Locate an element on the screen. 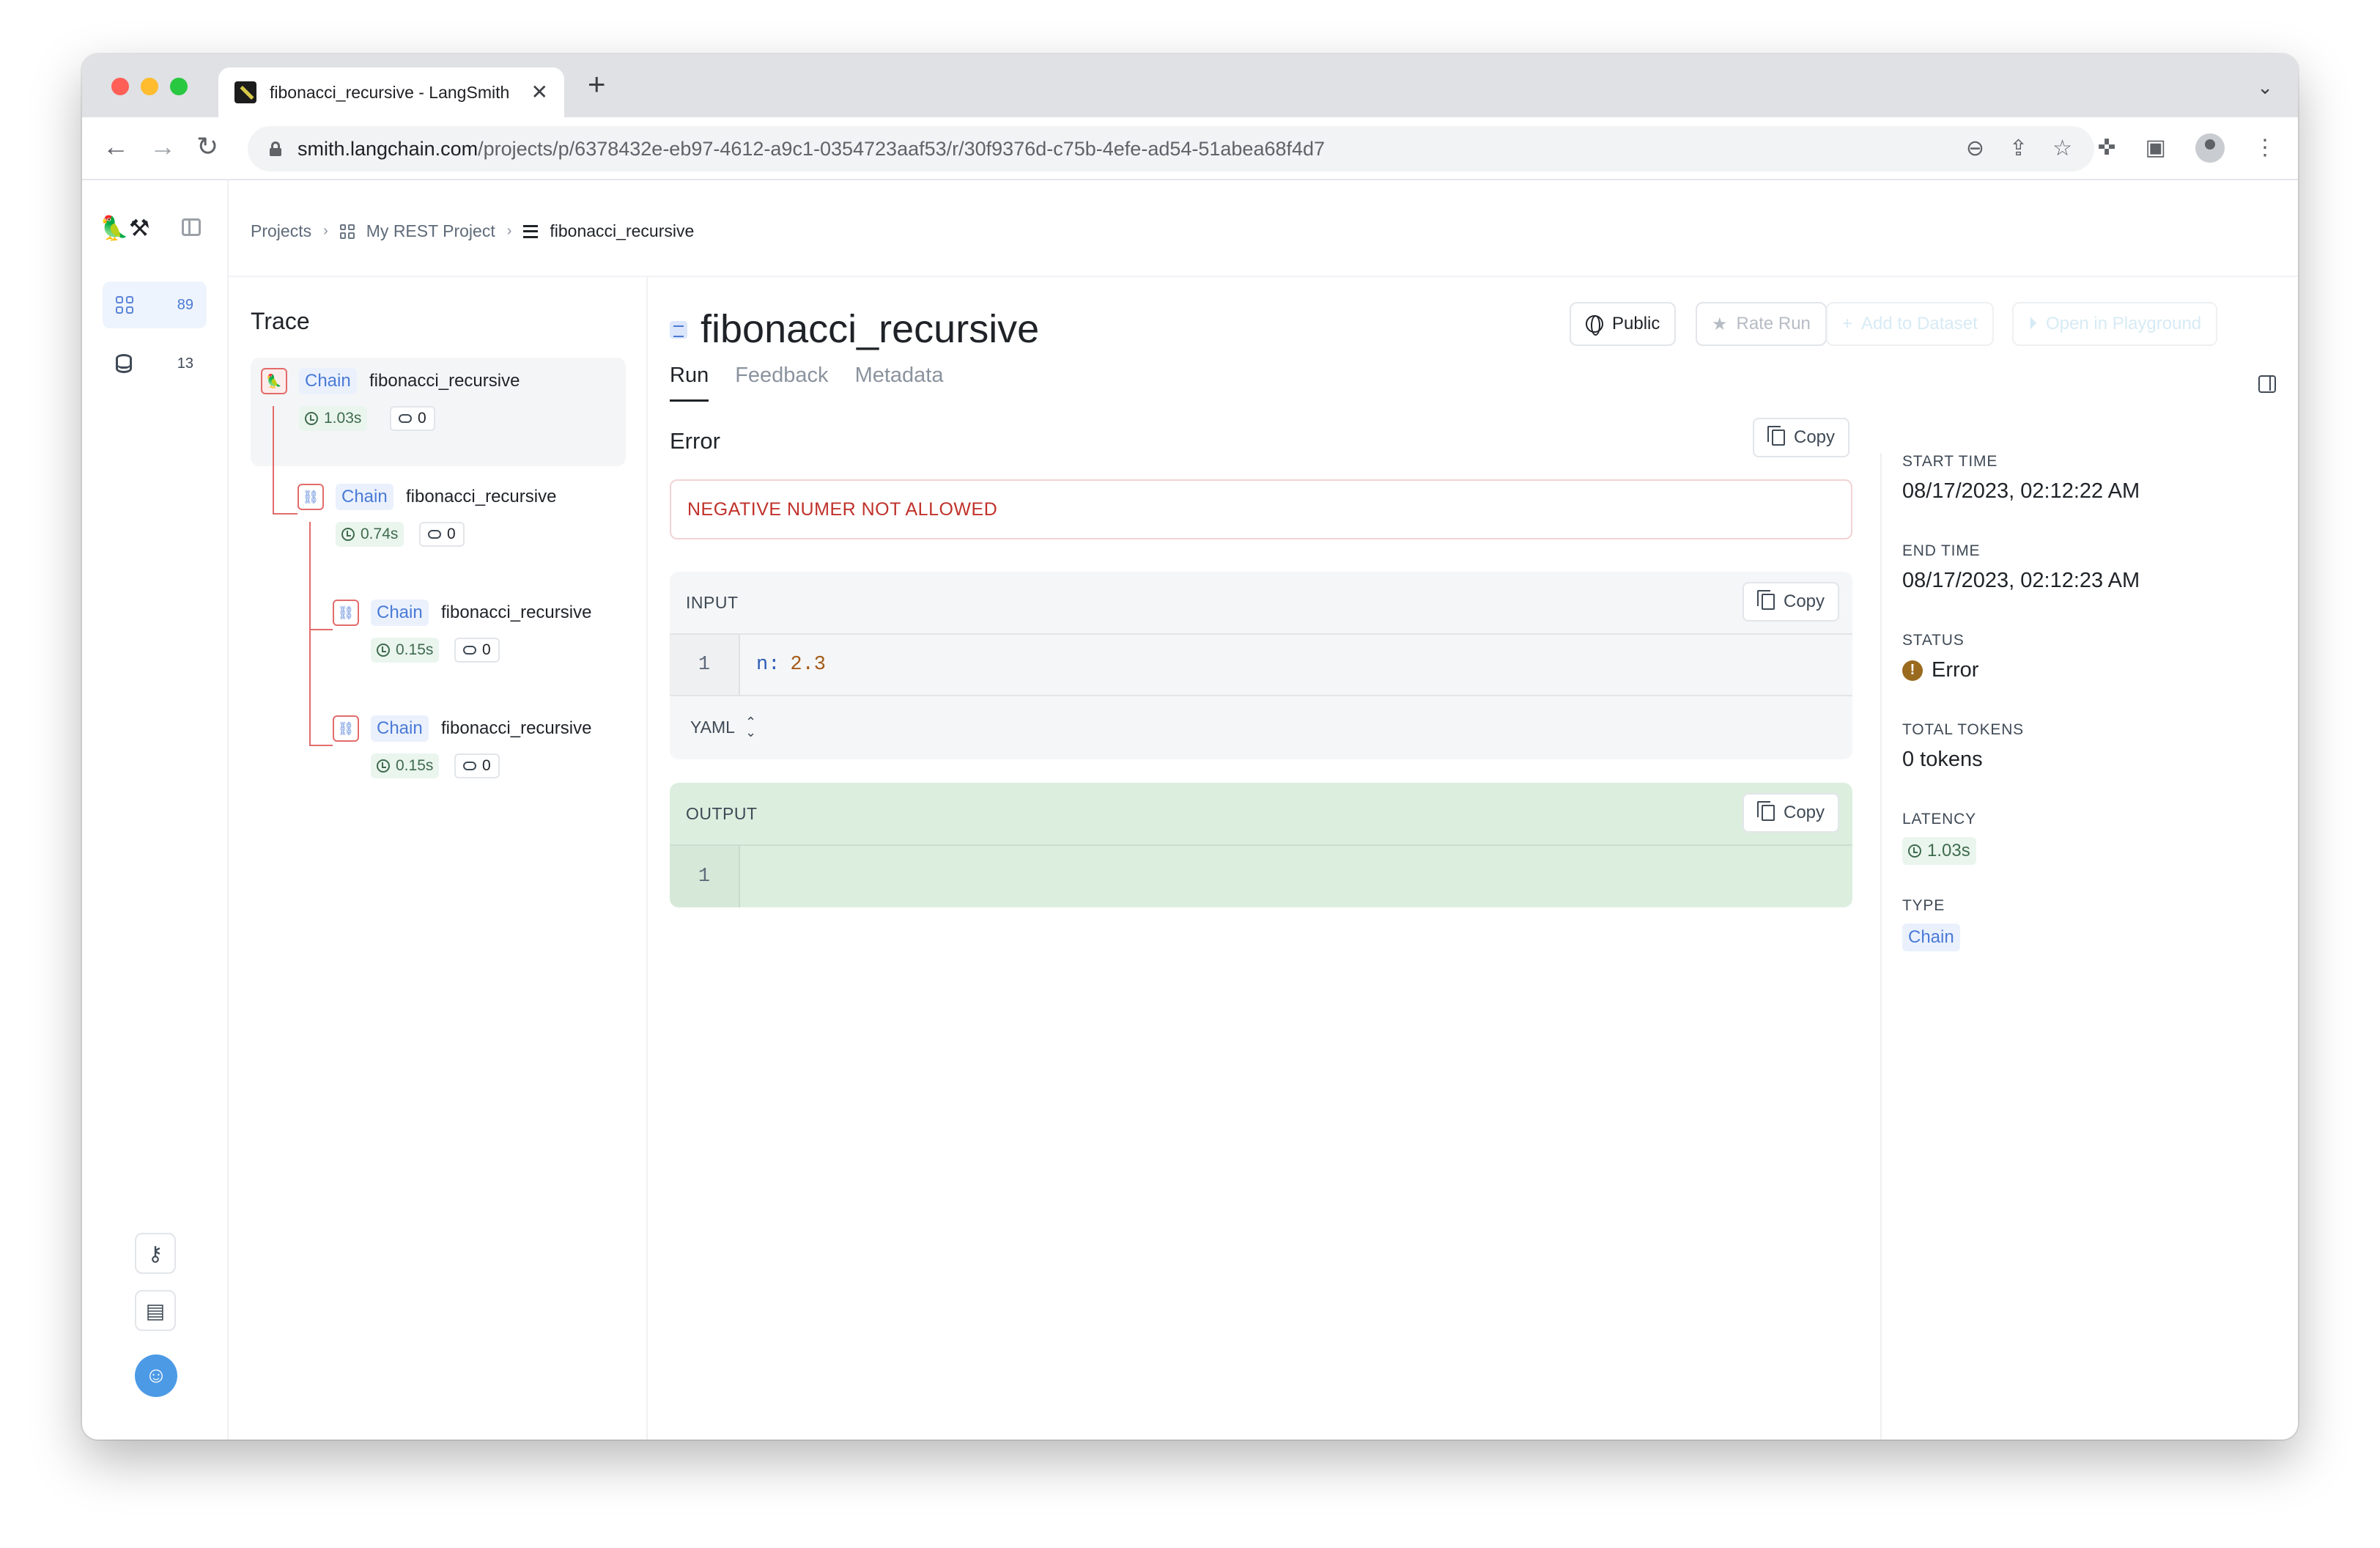 This screenshot has height=1548, width=2380. latency-chip: 0.74s is located at coordinates (370, 534).